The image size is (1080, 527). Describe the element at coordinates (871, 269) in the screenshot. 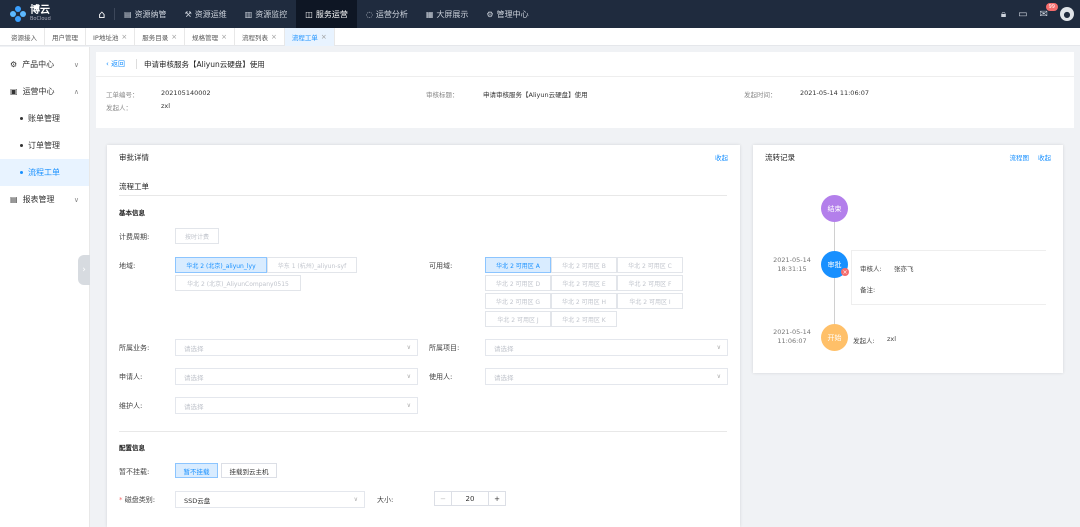

I see `reviewer-label: 审核人:` at that location.